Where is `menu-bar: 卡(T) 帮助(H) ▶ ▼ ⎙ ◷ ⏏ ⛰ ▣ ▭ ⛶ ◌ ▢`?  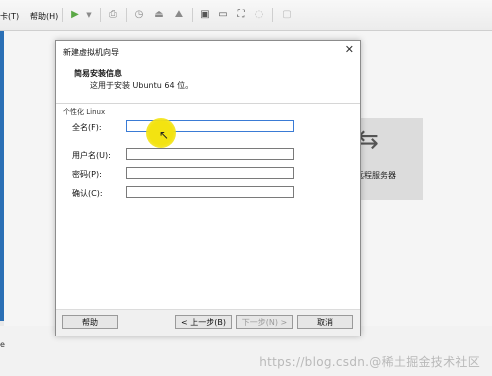 menu-bar: 卡(T) 帮助(H) ▶ ▼ ⎙ ◷ ⏏ ⛰ ▣ ▭ ⛶ ◌ ▢ is located at coordinates (246, 15).